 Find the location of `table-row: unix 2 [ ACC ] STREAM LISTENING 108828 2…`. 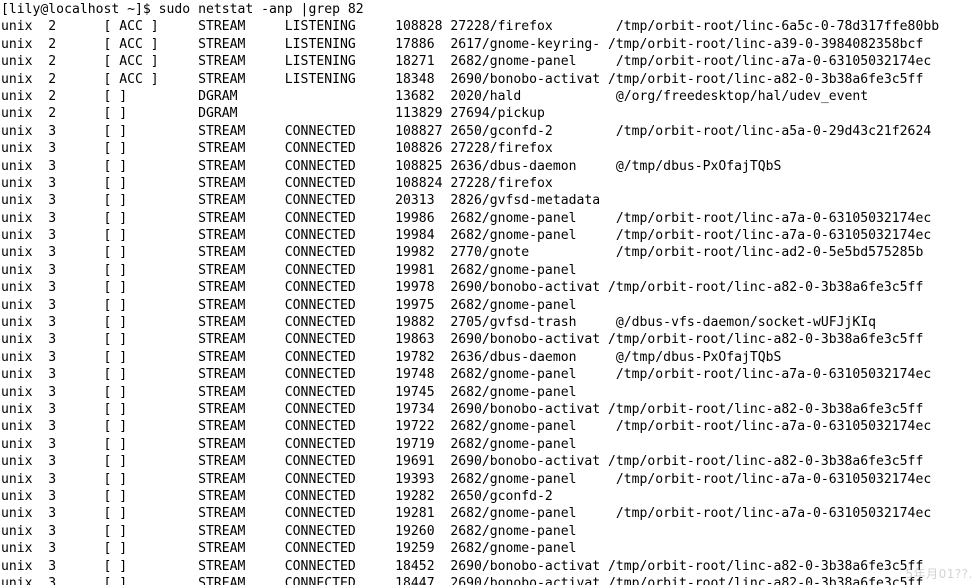

table-row: unix 2 [ ACC ] STREAM LISTENING 108828 2… is located at coordinates (470, 27).